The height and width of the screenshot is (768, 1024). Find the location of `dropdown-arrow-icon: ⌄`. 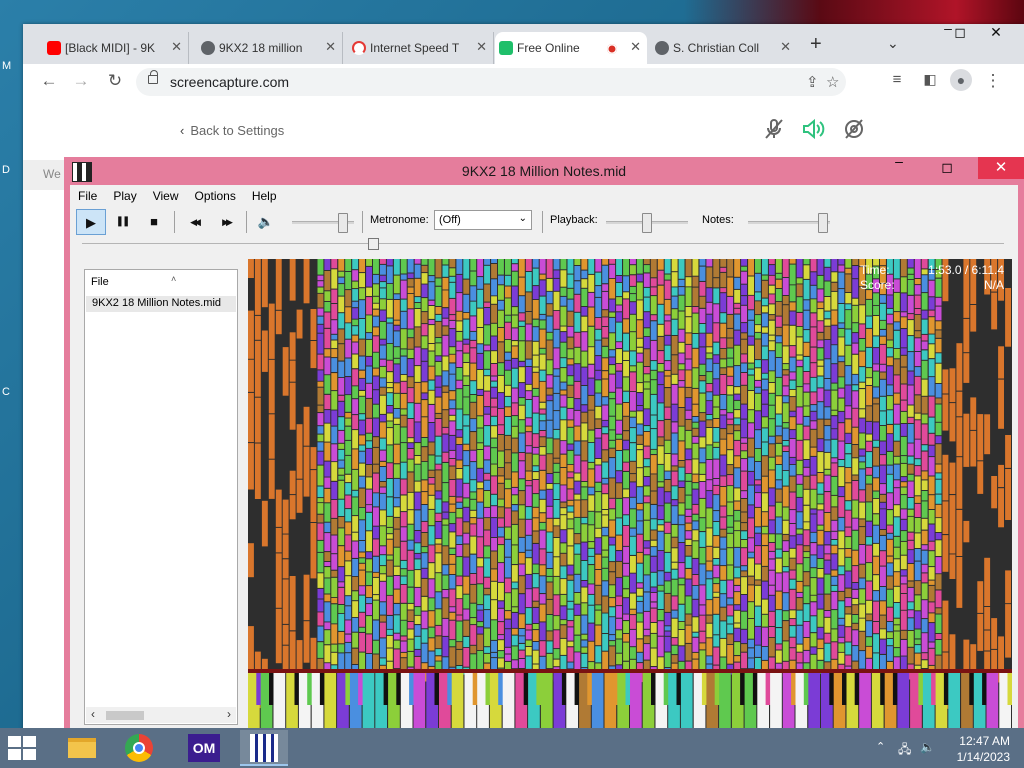

dropdown-arrow-icon: ⌄ is located at coordinates (522, 218).